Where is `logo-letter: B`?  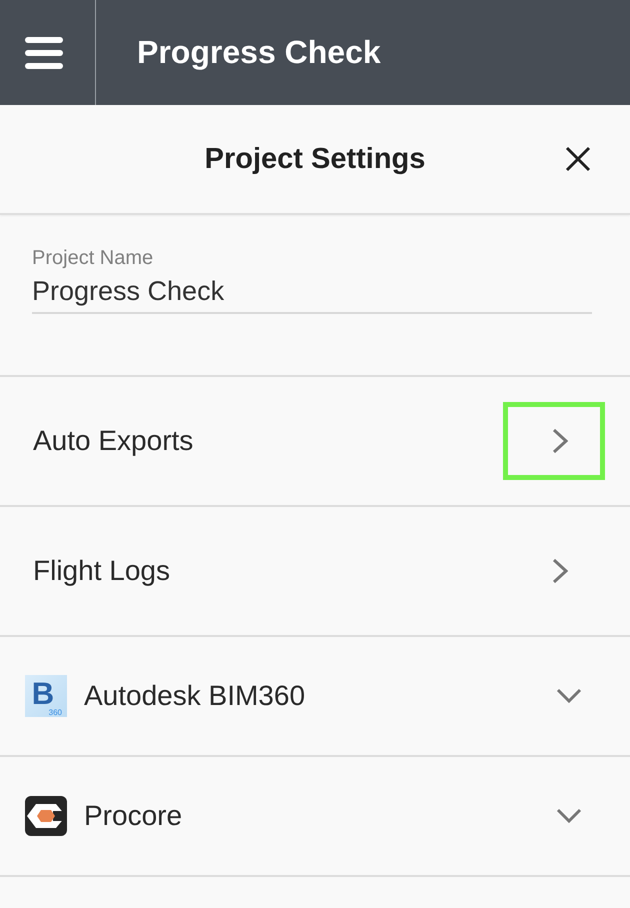
logo-letter: B is located at coordinates (43, 693).